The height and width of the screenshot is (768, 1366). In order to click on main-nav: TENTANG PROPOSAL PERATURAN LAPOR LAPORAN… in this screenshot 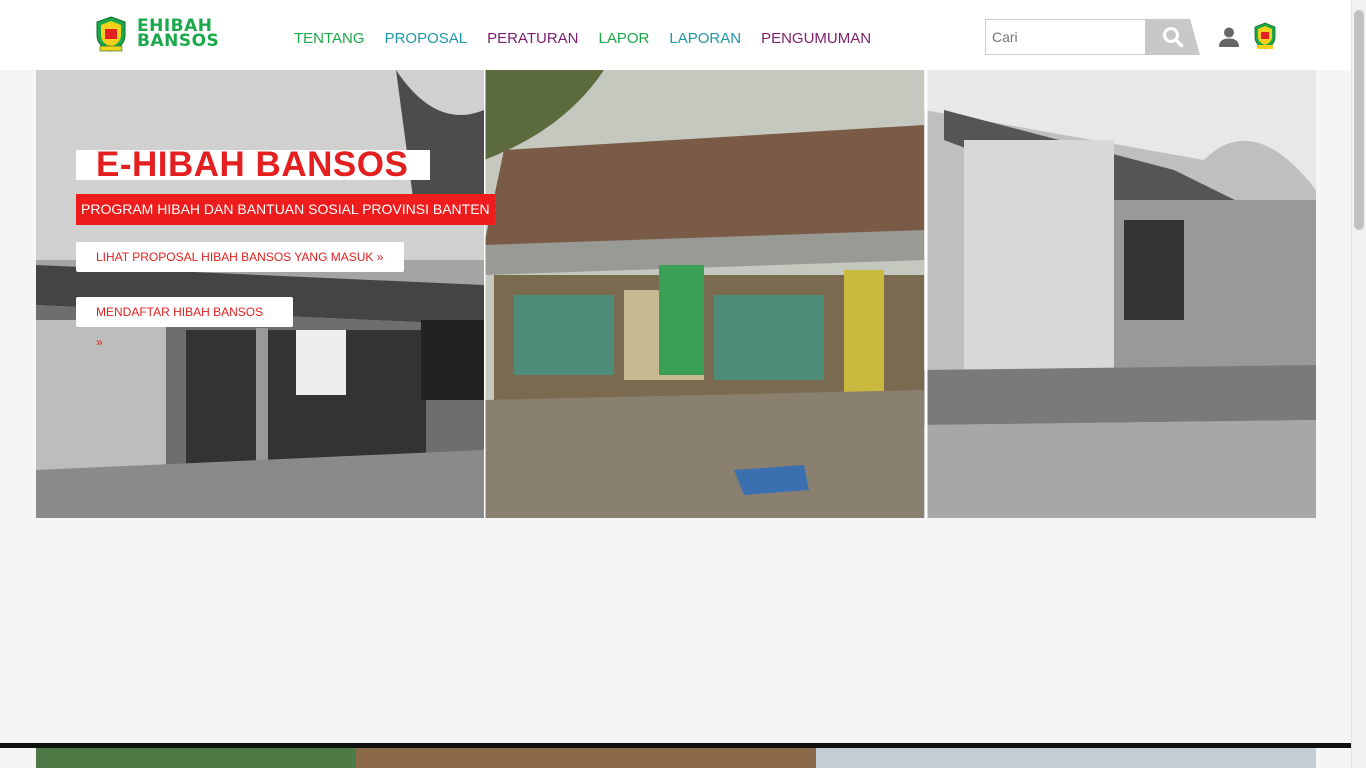, I will do `click(582, 38)`.